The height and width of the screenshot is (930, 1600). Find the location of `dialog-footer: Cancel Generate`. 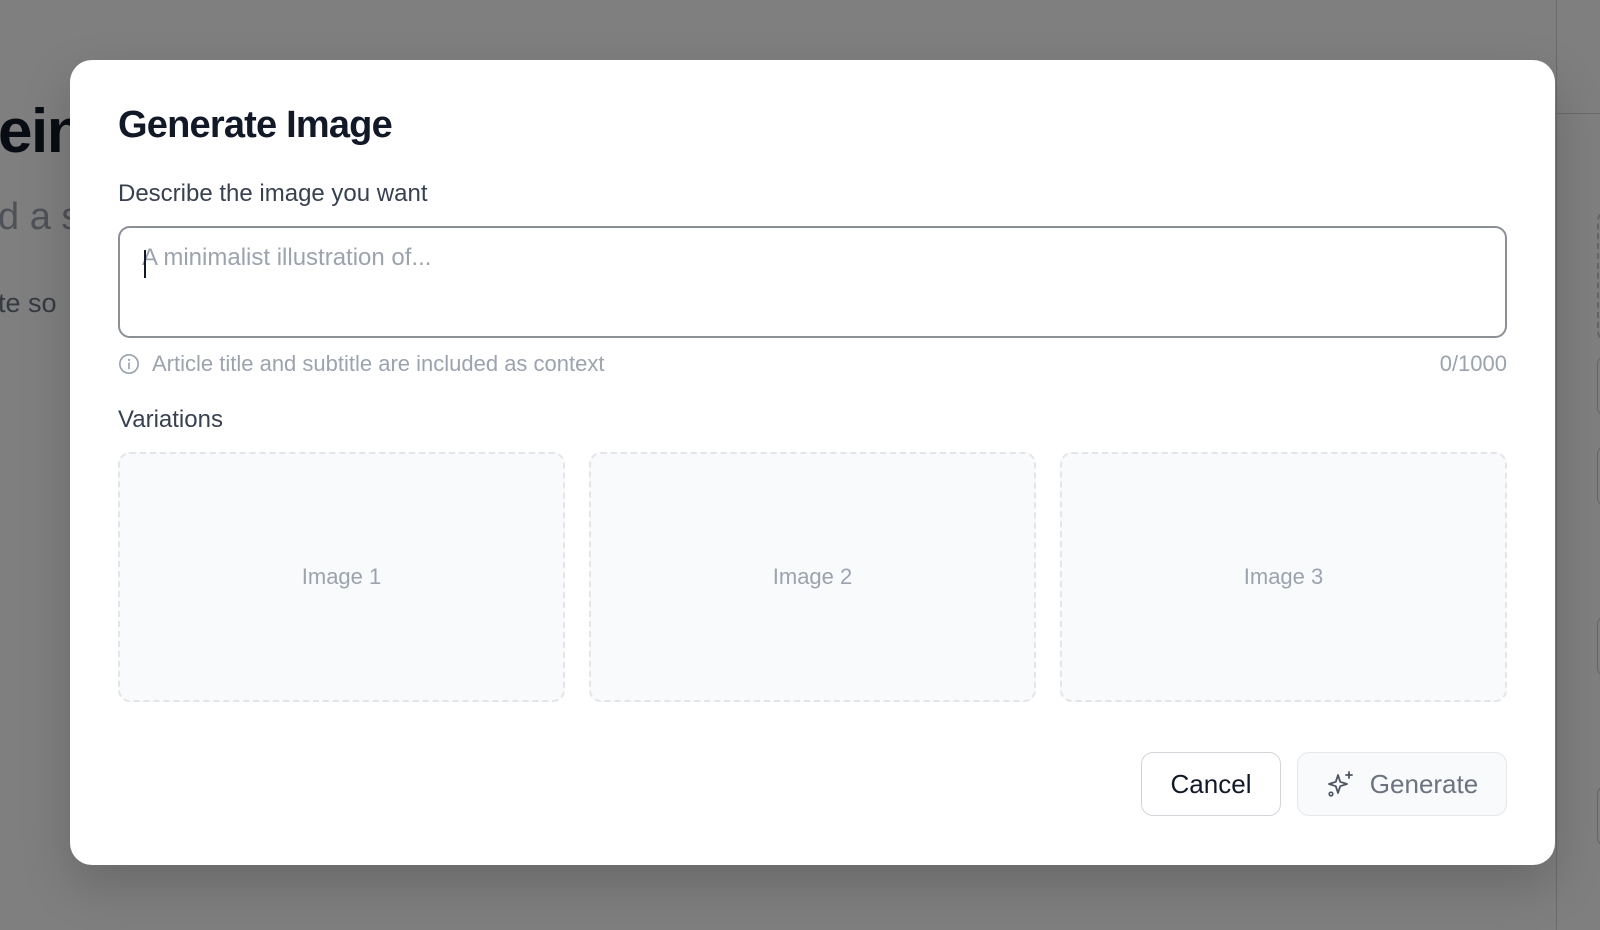

dialog-footer: Cancel Generate is located at coordinates (1324, 784).